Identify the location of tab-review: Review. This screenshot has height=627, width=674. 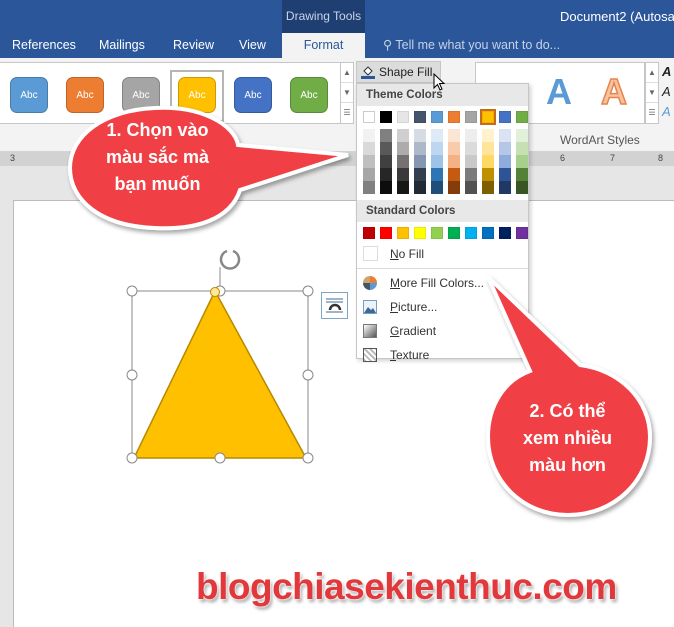
(193, 45).